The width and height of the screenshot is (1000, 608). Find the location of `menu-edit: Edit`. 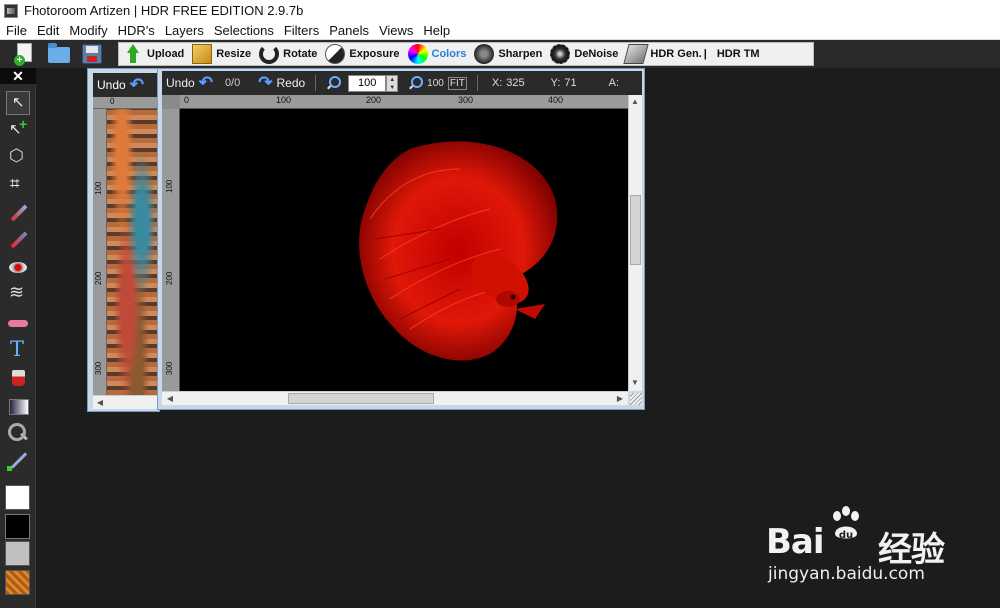

menu-edit: Edit is located at coordinates (48, 30).